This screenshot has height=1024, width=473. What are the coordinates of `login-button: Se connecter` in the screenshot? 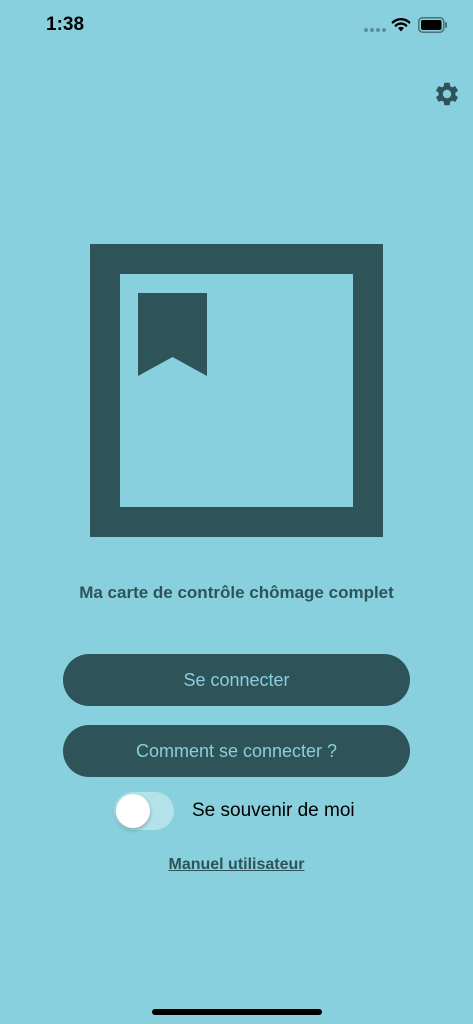 It's located at (236, 680).